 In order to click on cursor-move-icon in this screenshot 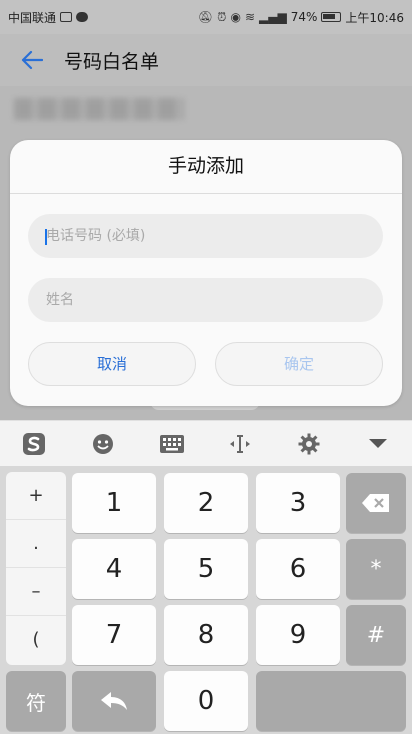, I will do `click(240, 444)`.